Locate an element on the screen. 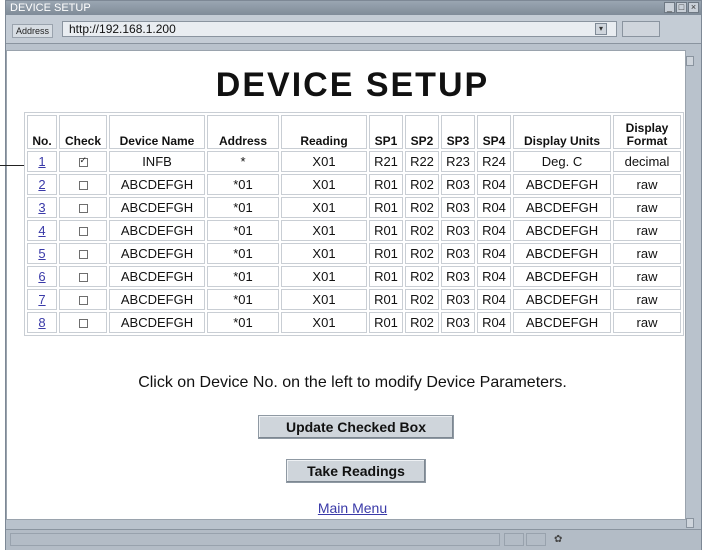  device-no-cell: 8 is located at coordinates (42, 322).